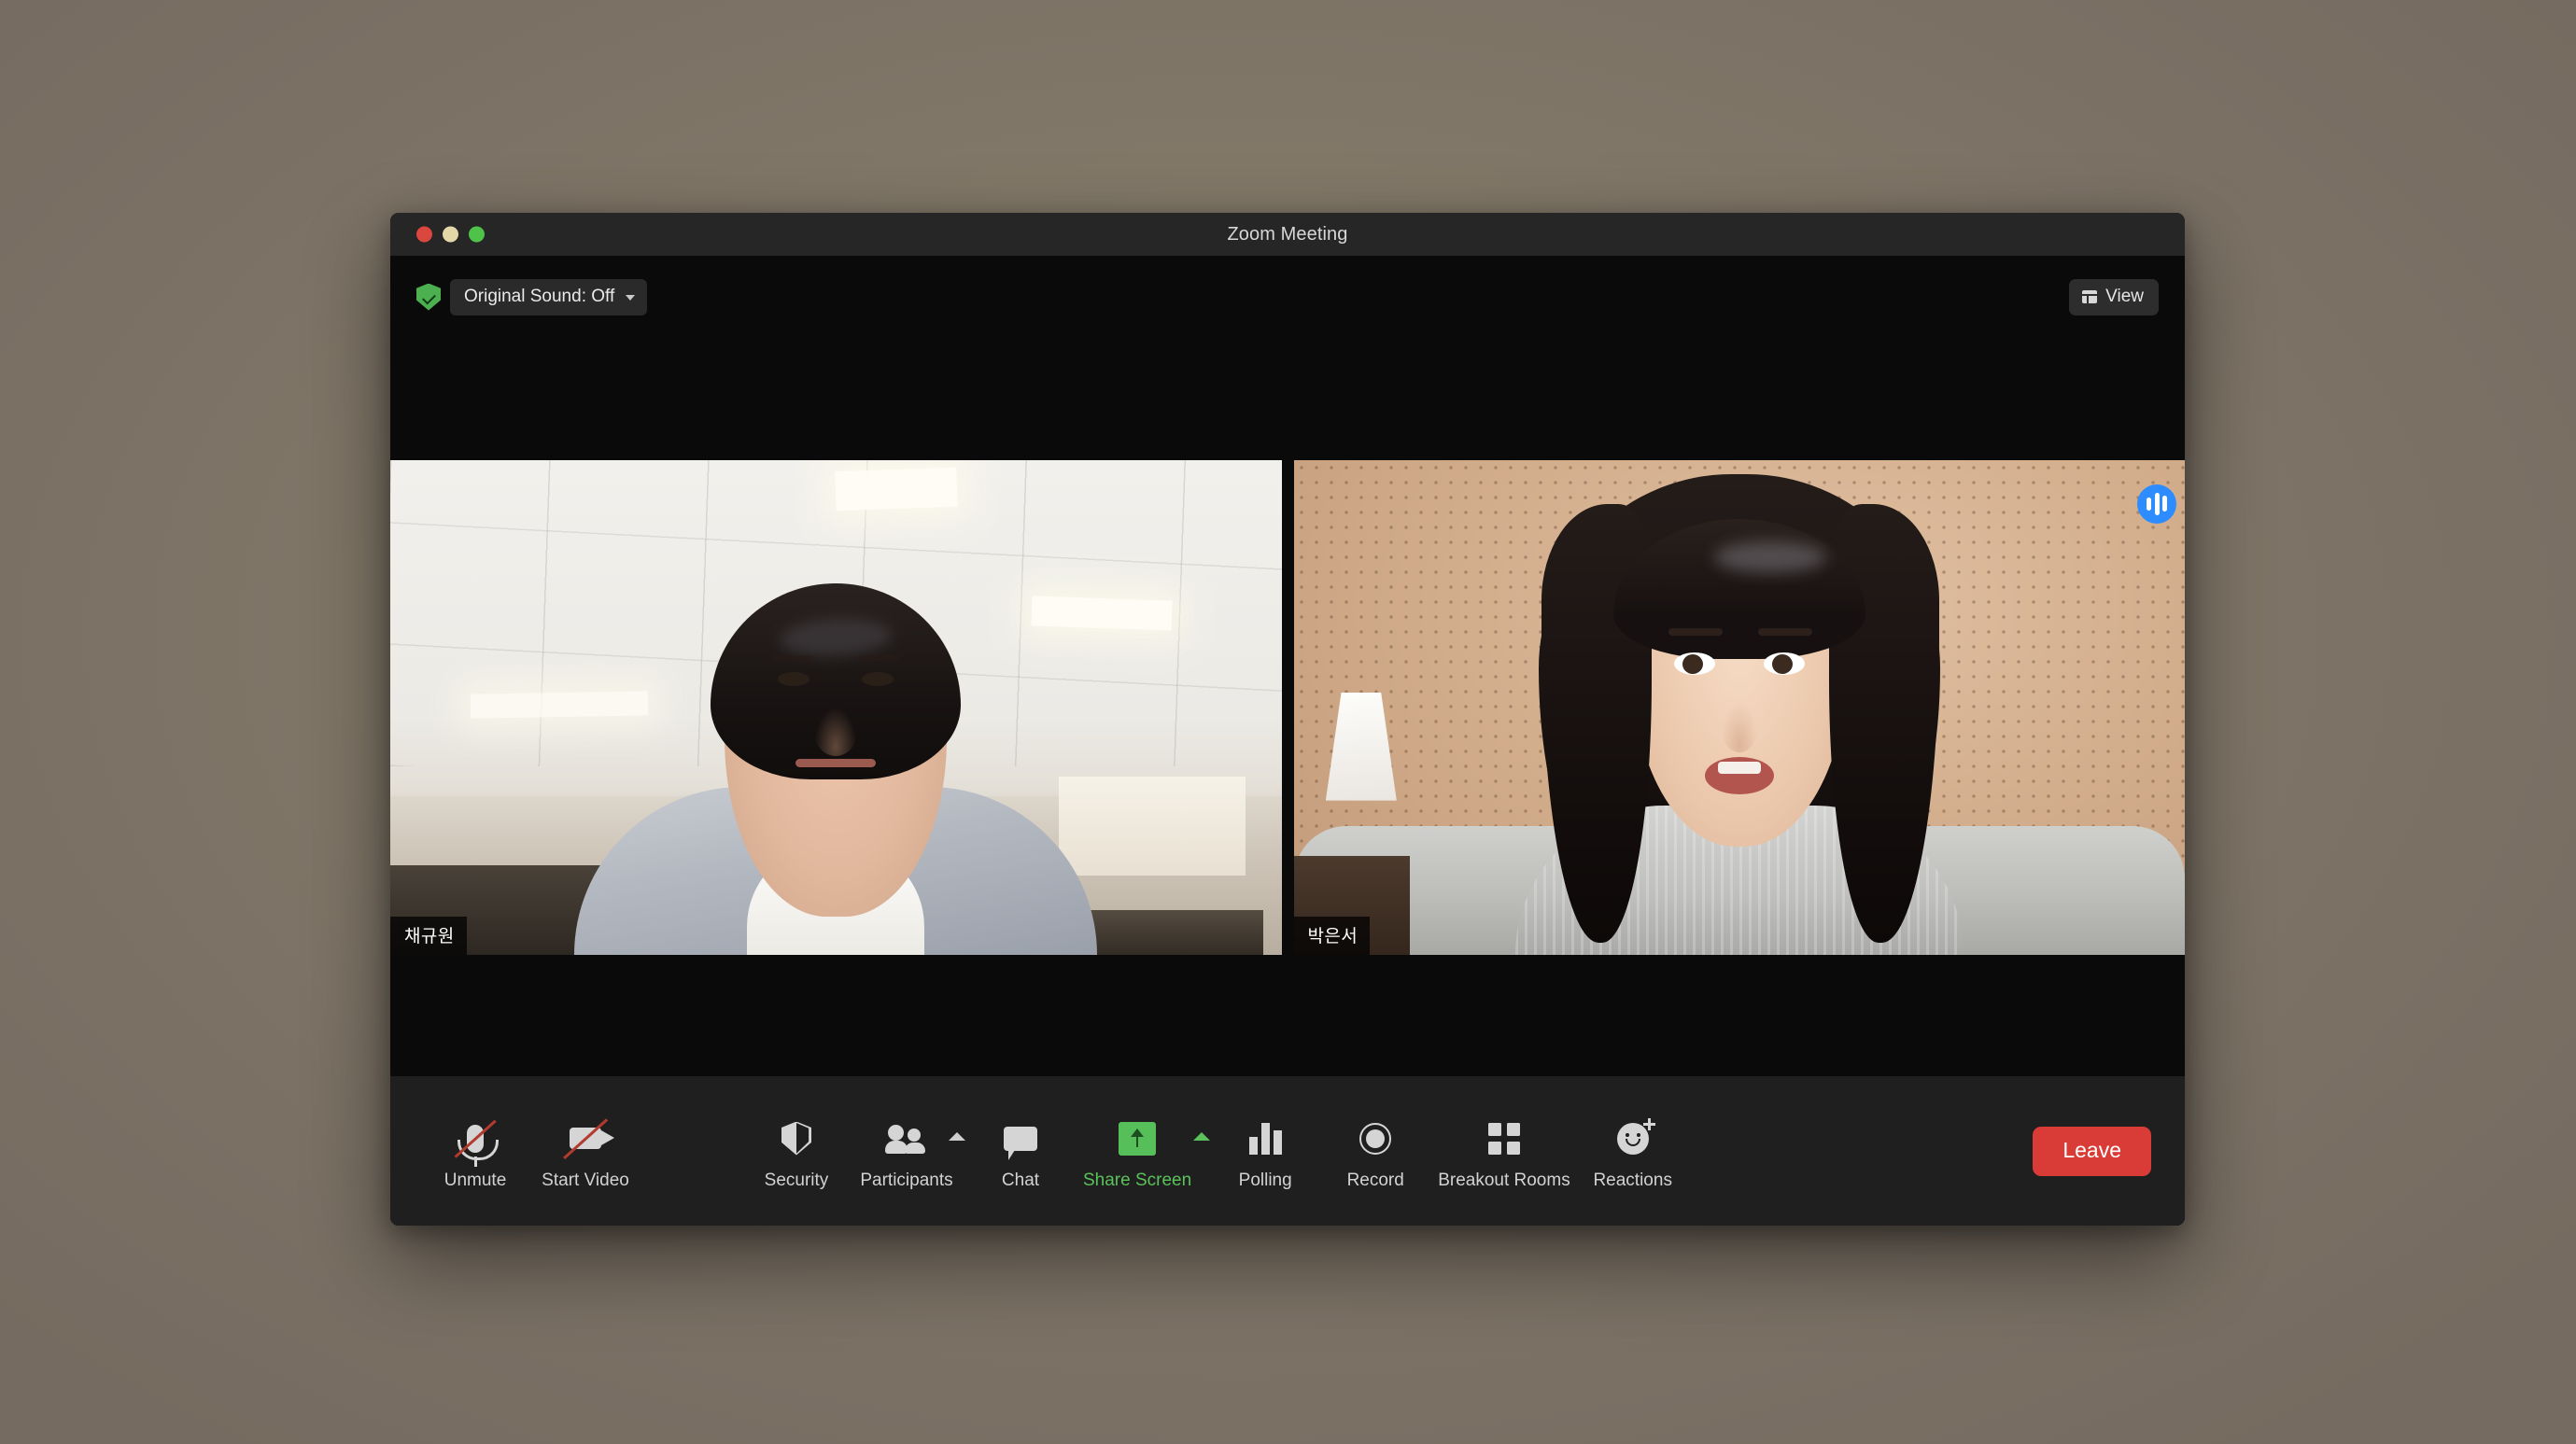 The width and height of the screenshot is (2576, 1444). What do you see at coordinates (1632, 1180) in the screenshot?
I see `reactions-label: Reactions` at bounding box center [1632, 1180].